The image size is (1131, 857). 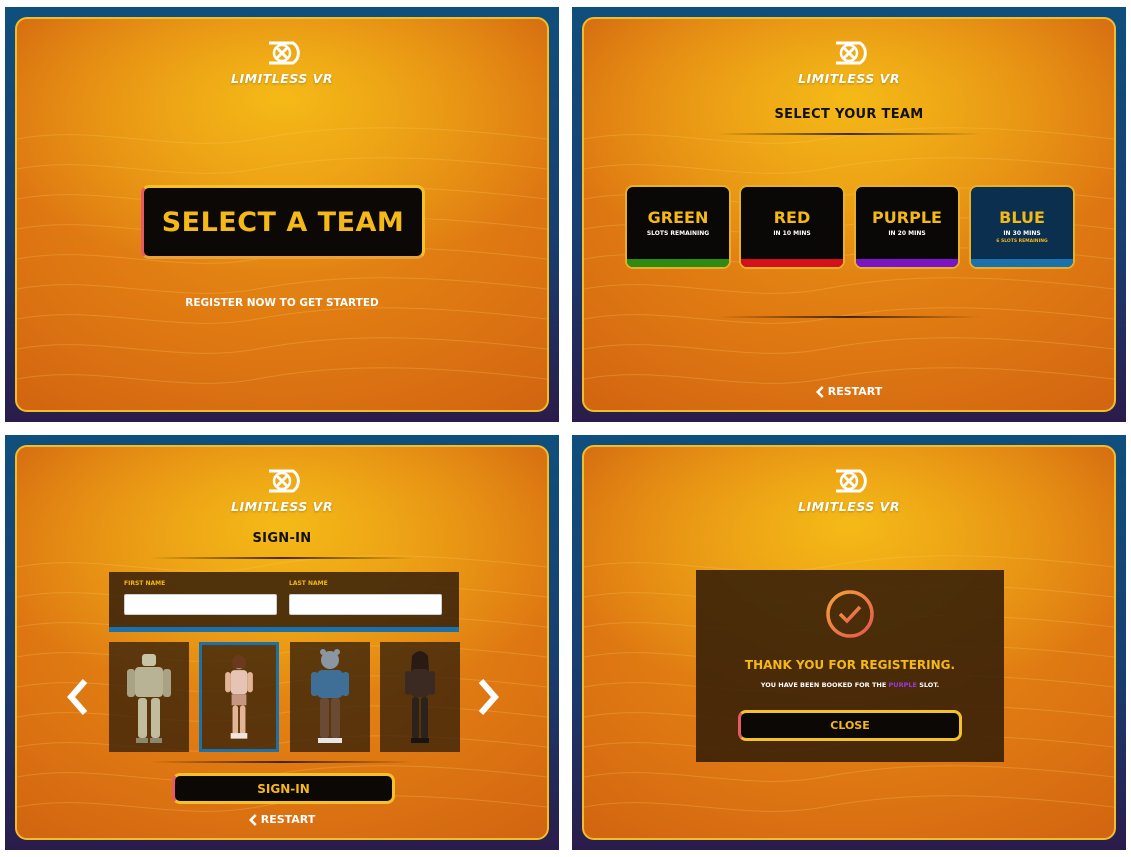 I want to click on character-girl, so click(x=239, y=697).